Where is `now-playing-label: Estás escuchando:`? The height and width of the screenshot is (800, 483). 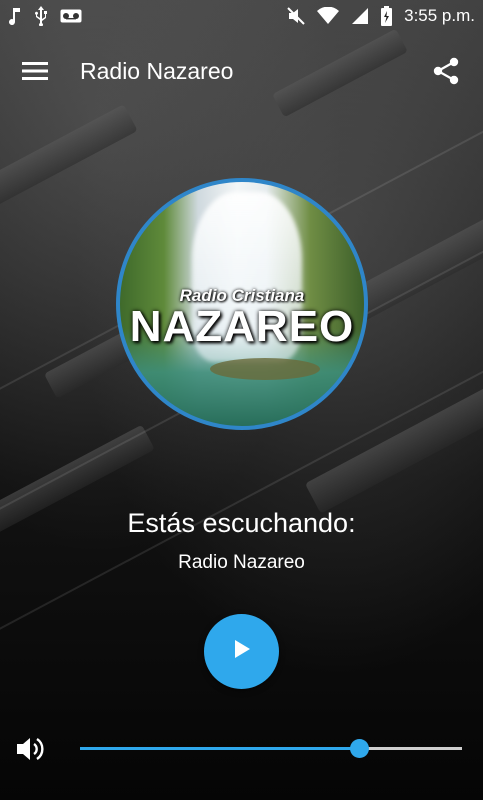
now-playing-label: Estás escuchando: is located at coordinates (241, 523).